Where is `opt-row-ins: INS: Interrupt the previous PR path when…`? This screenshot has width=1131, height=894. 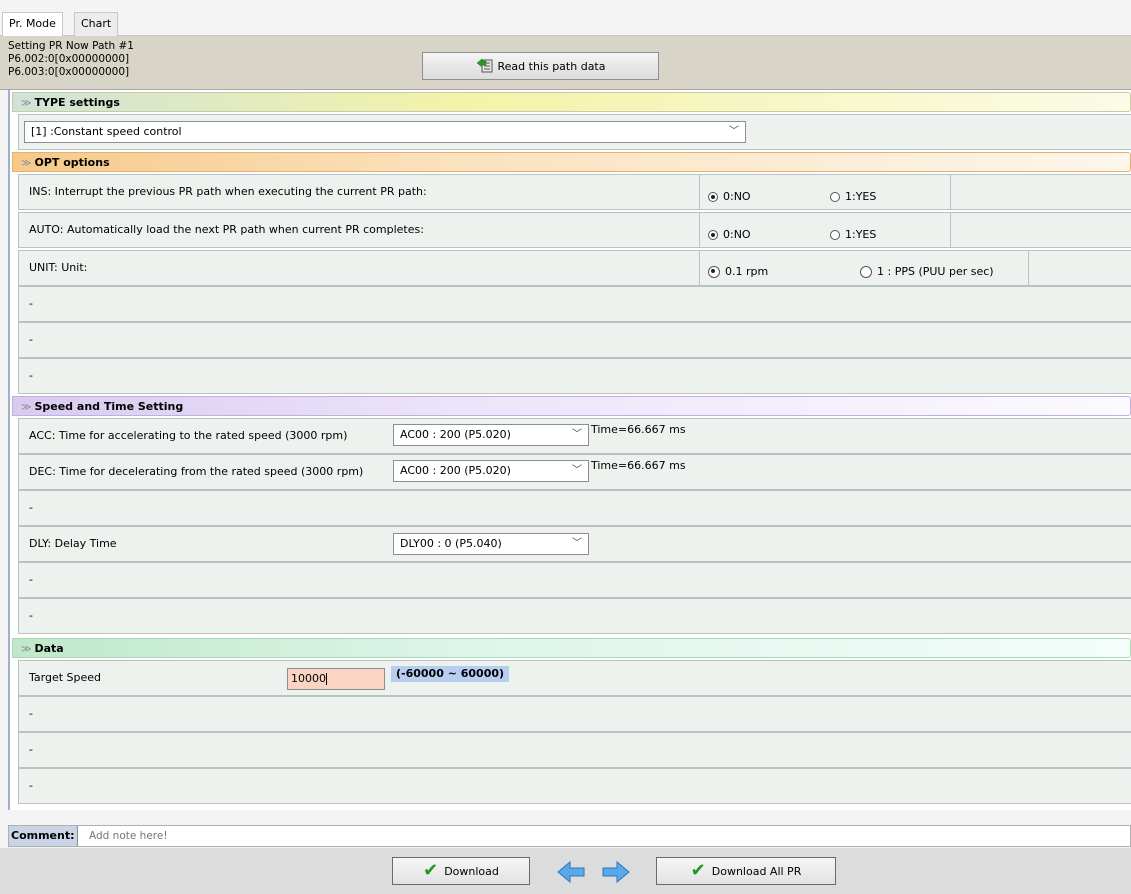 opt-row-ins: INS: Interrupt the previous PR path when… is located at coordinates (574, 192).